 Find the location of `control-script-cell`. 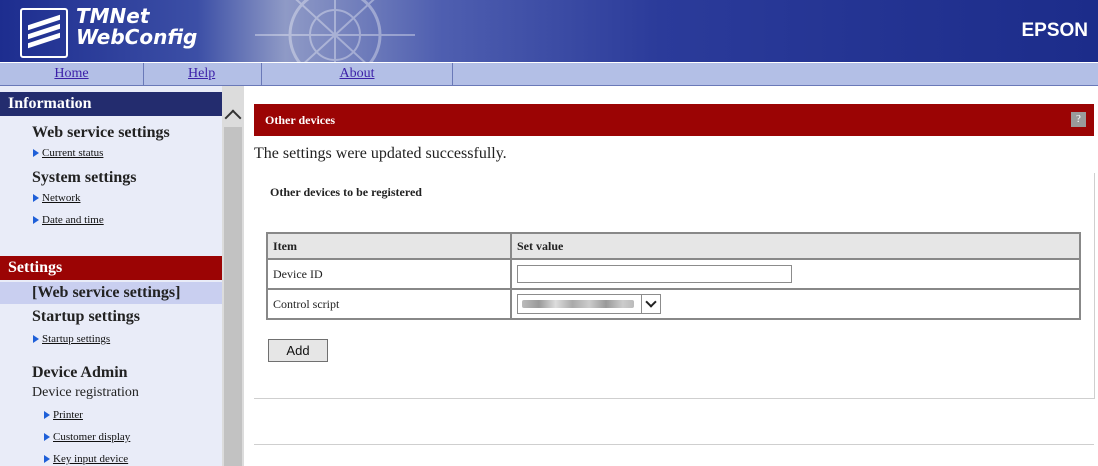

control-script-cell is located at coordinates (795, 304).